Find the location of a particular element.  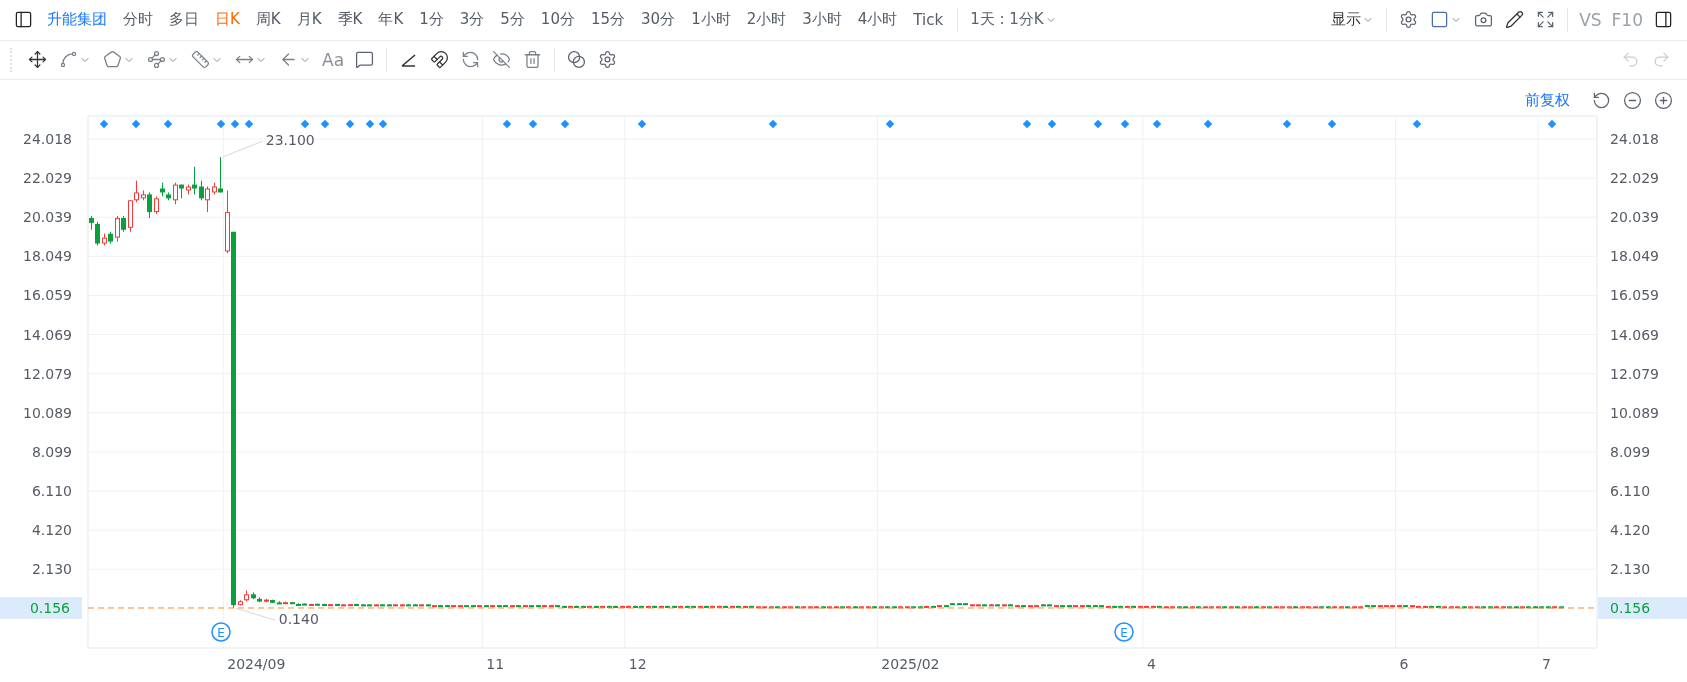

date-axis-label: 4 is located at coordinates (1151, 664).